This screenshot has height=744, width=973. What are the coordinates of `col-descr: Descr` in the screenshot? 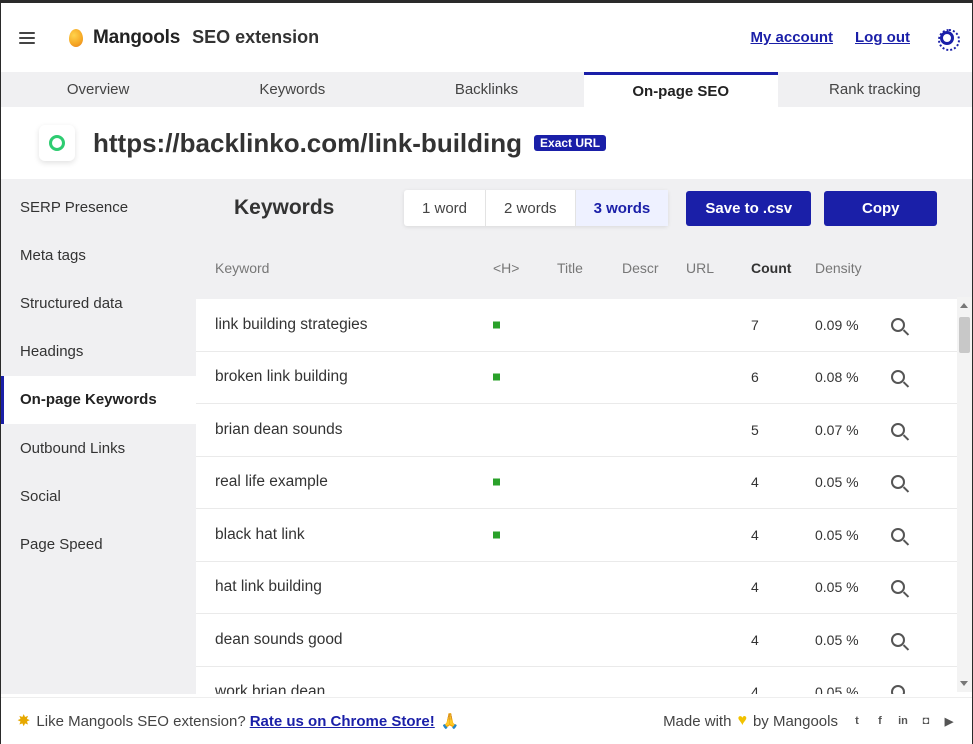 It's located at (640, 268).